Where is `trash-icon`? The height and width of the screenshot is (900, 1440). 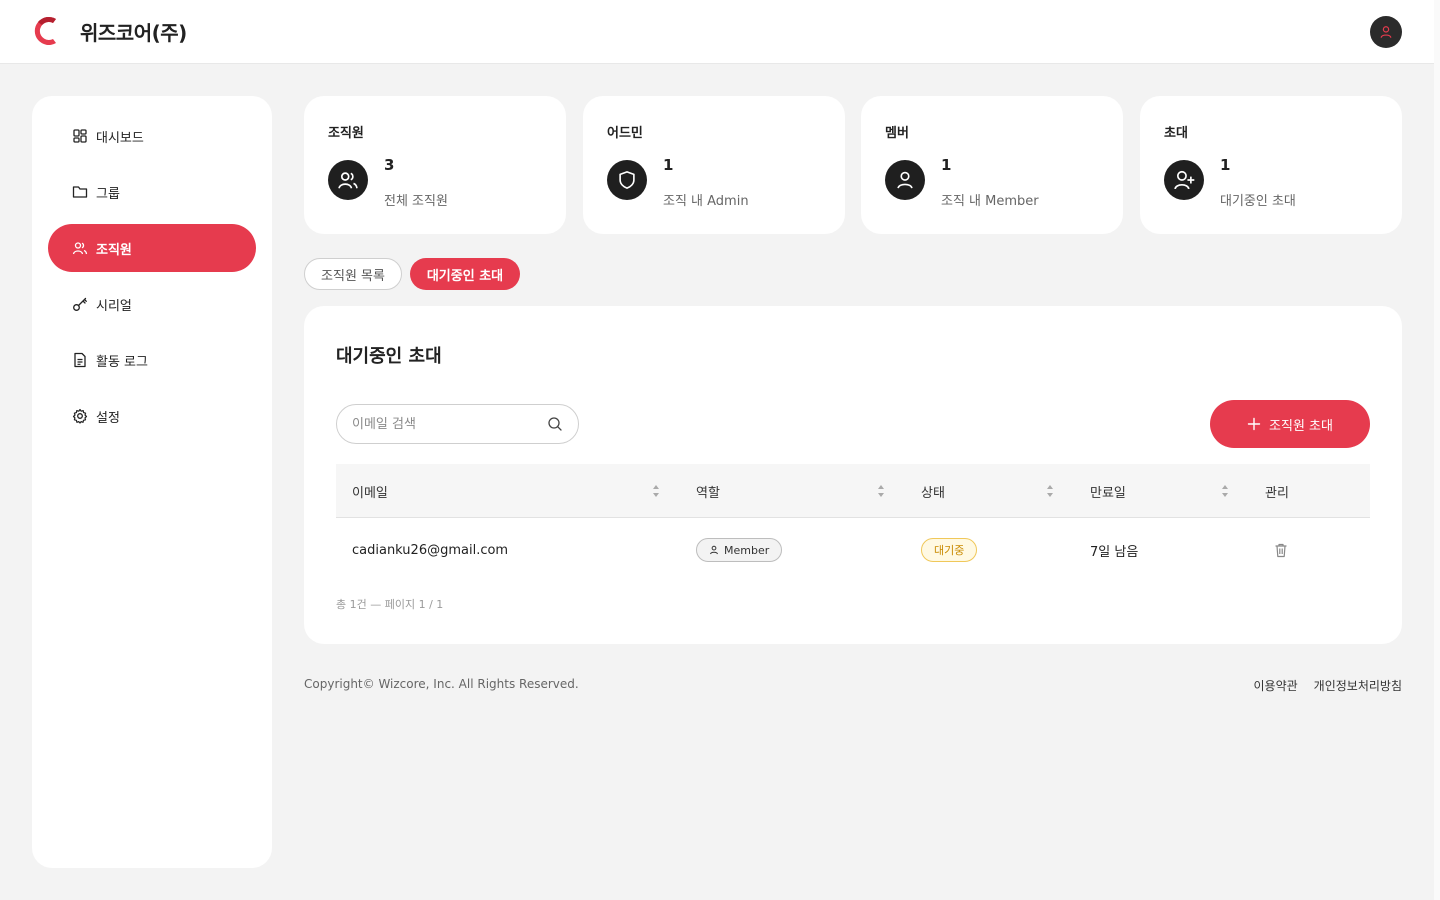 trash-icon is located at coordinates (1281, 550).